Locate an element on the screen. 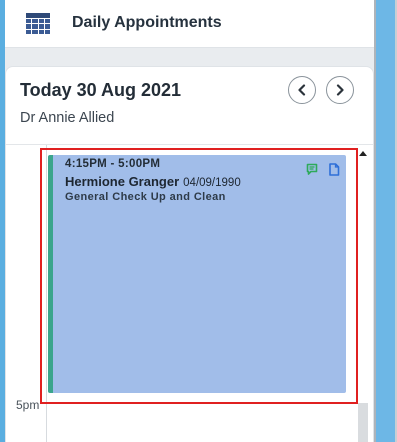  patient-dob: 04/09/1990 is located at coordinates (212, 183).